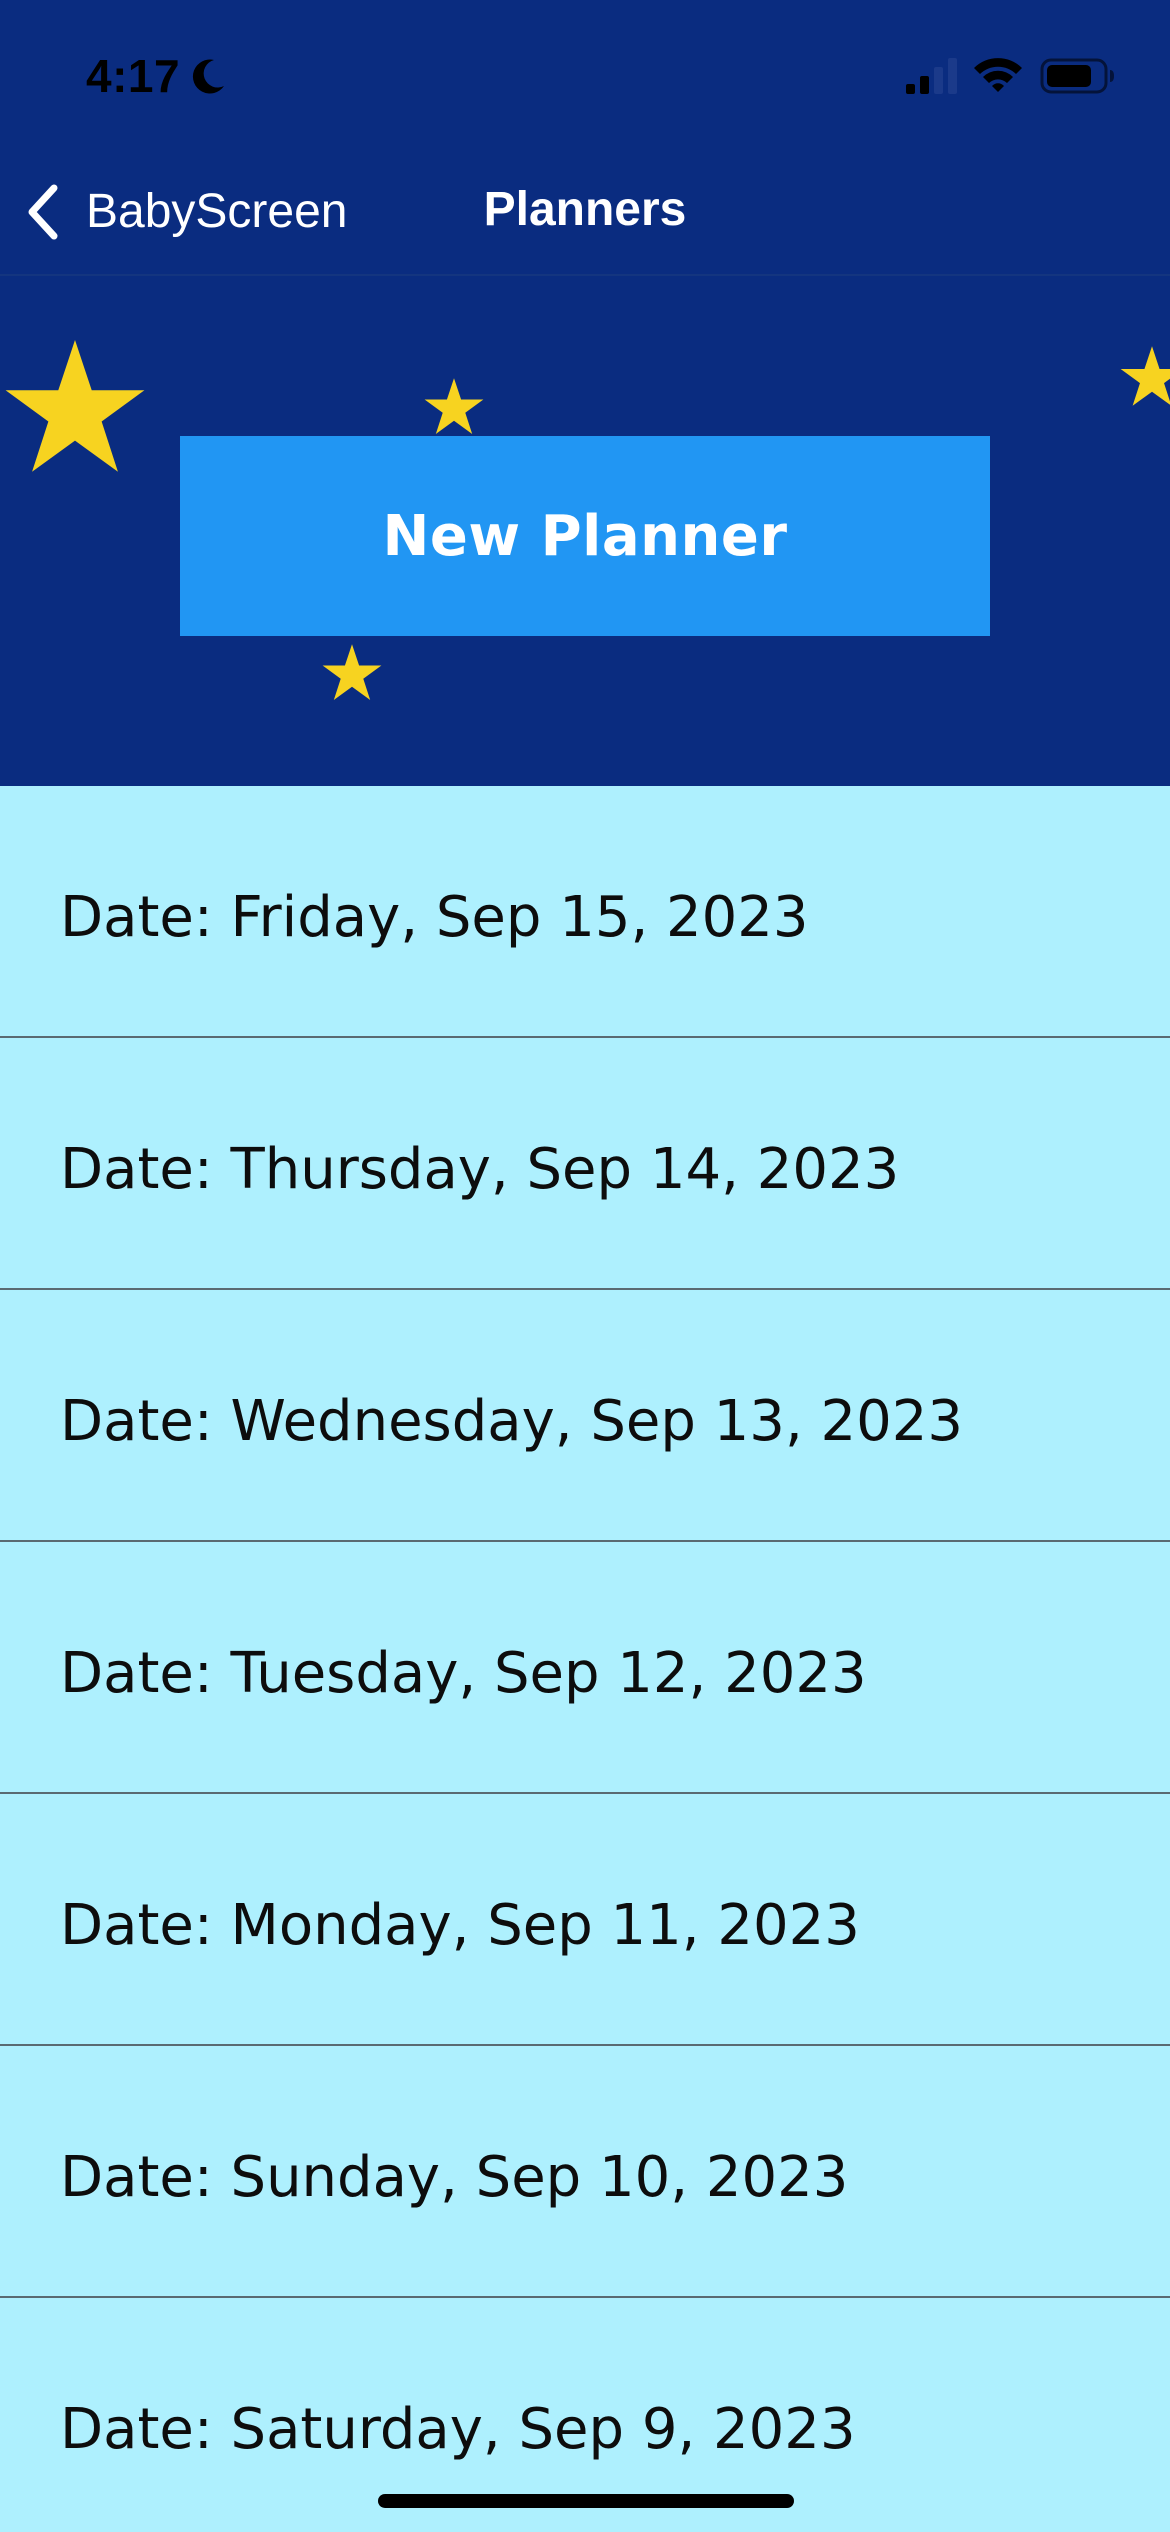 The image size is (1170, 2532). Describe the element at coordinates (931, 76) in the screenshot. I see `cellular-signal-icon` at that location.